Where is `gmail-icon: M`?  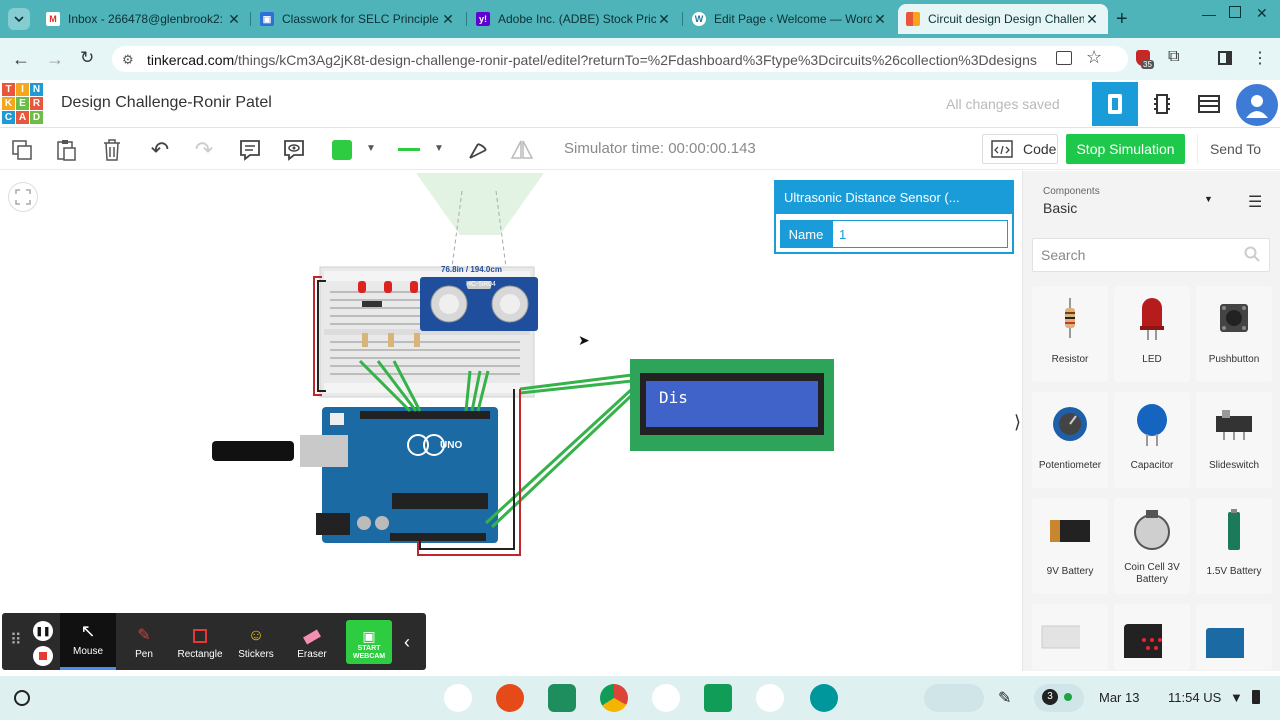 gmail-icon: M is located at coordinates (53, 19).